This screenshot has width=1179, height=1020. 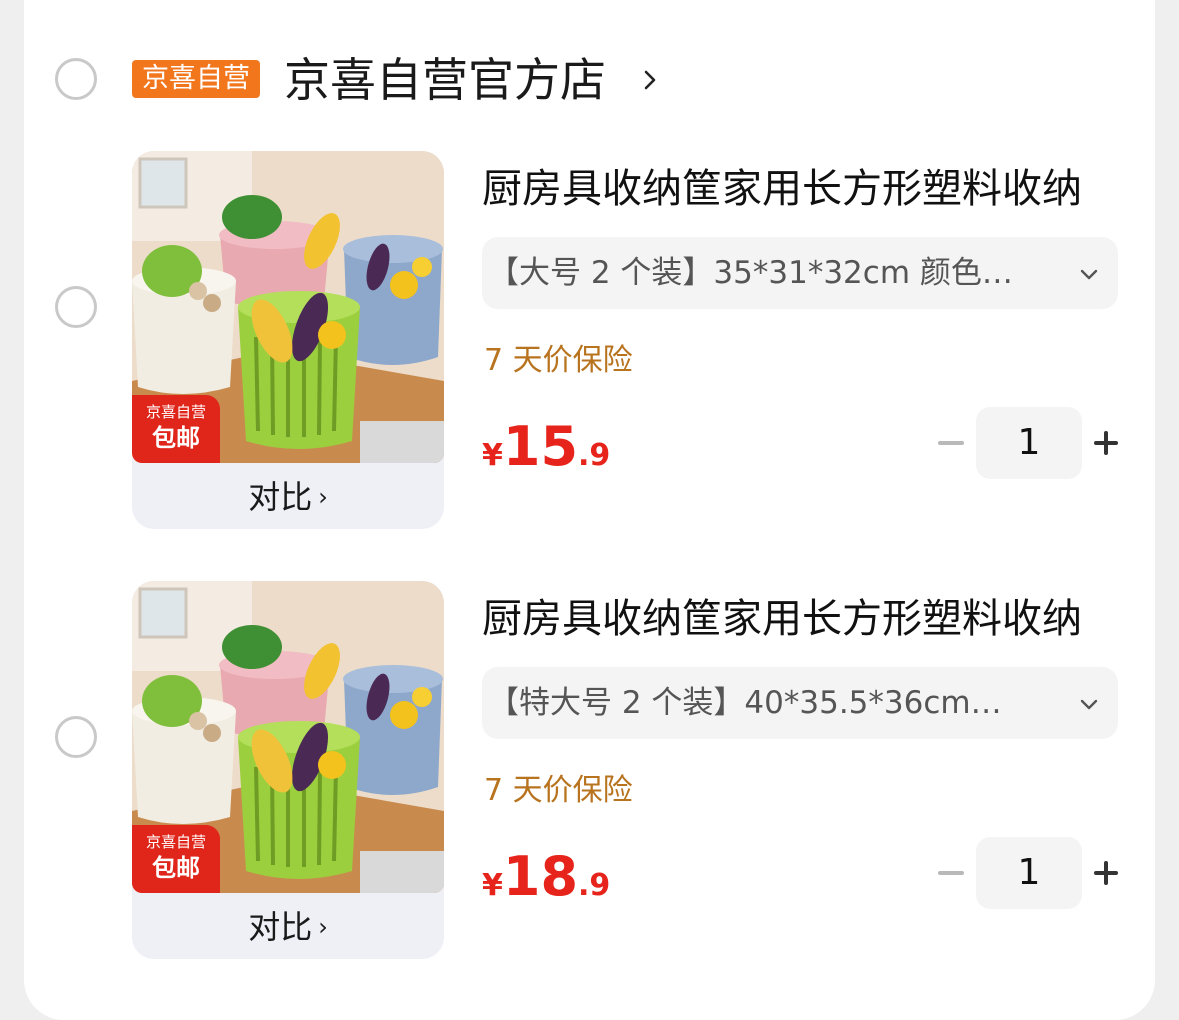 I want to click on price: ¥15.9, so click(x=546, y=446).